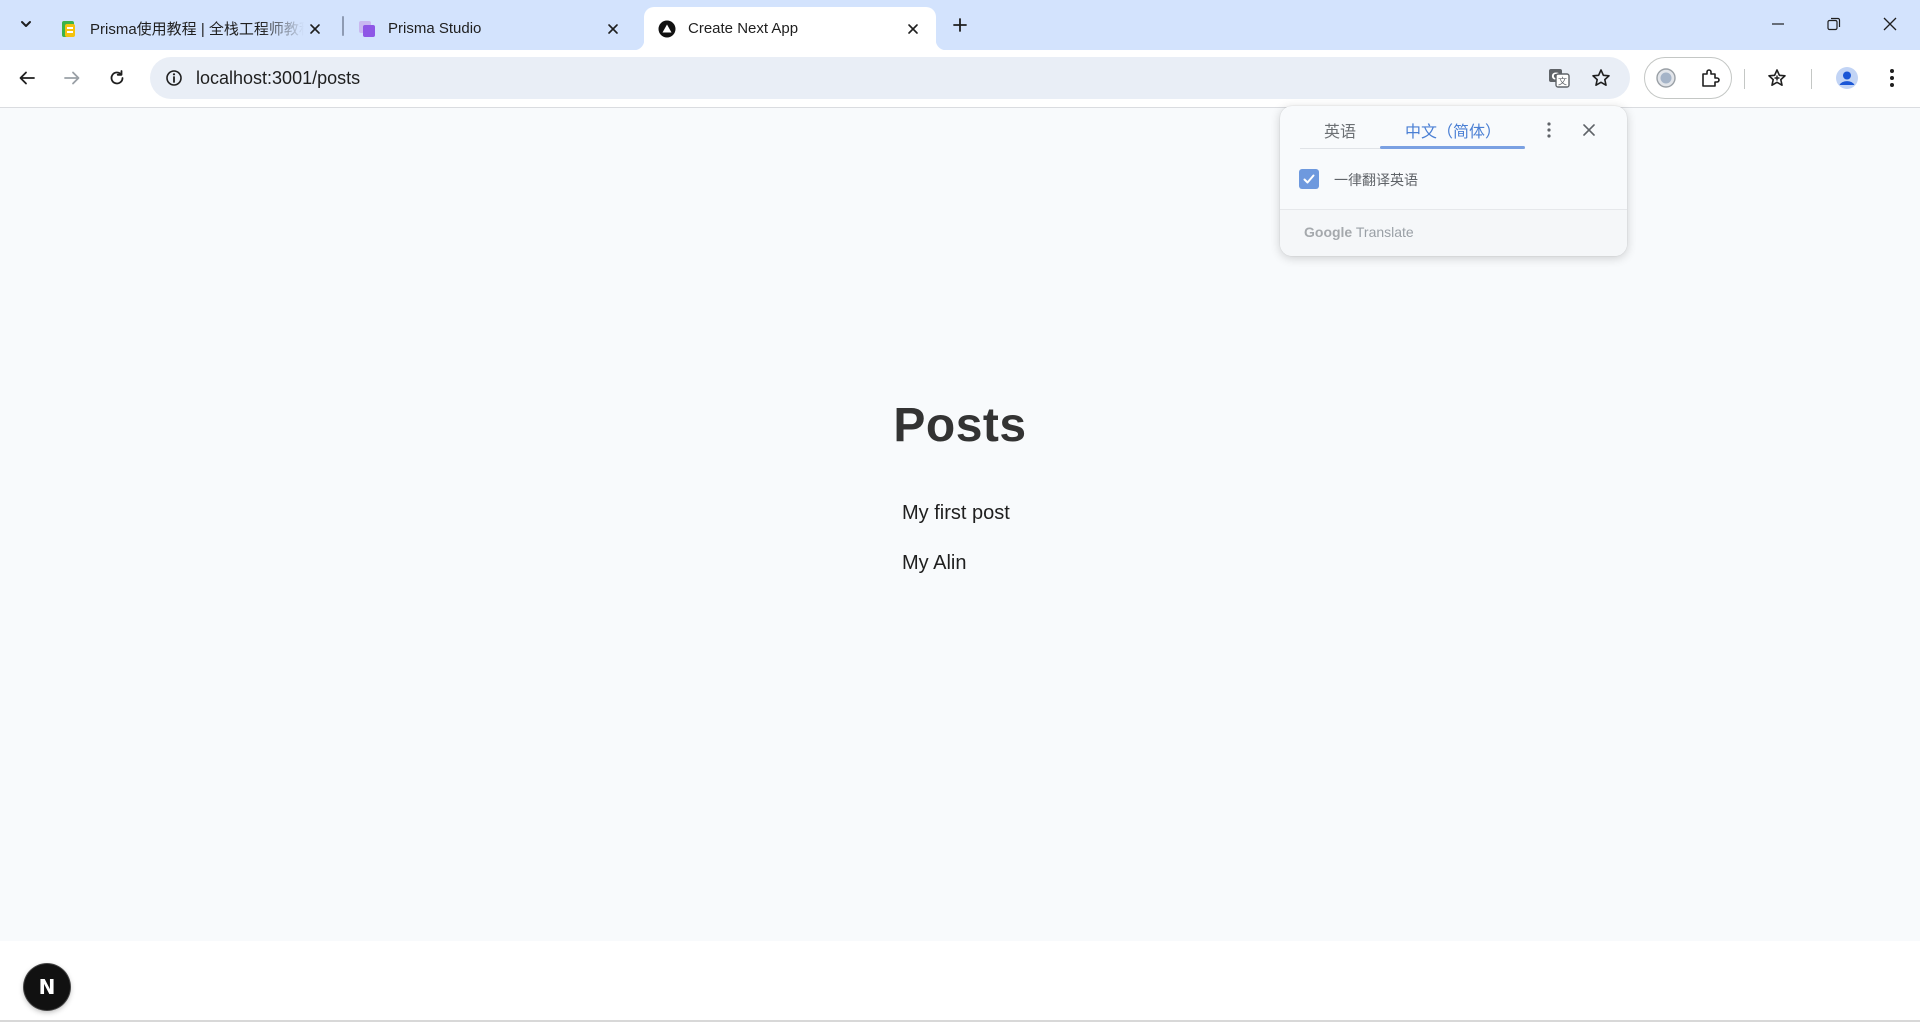  I want to click on minimize-button, so click(1778, 24).